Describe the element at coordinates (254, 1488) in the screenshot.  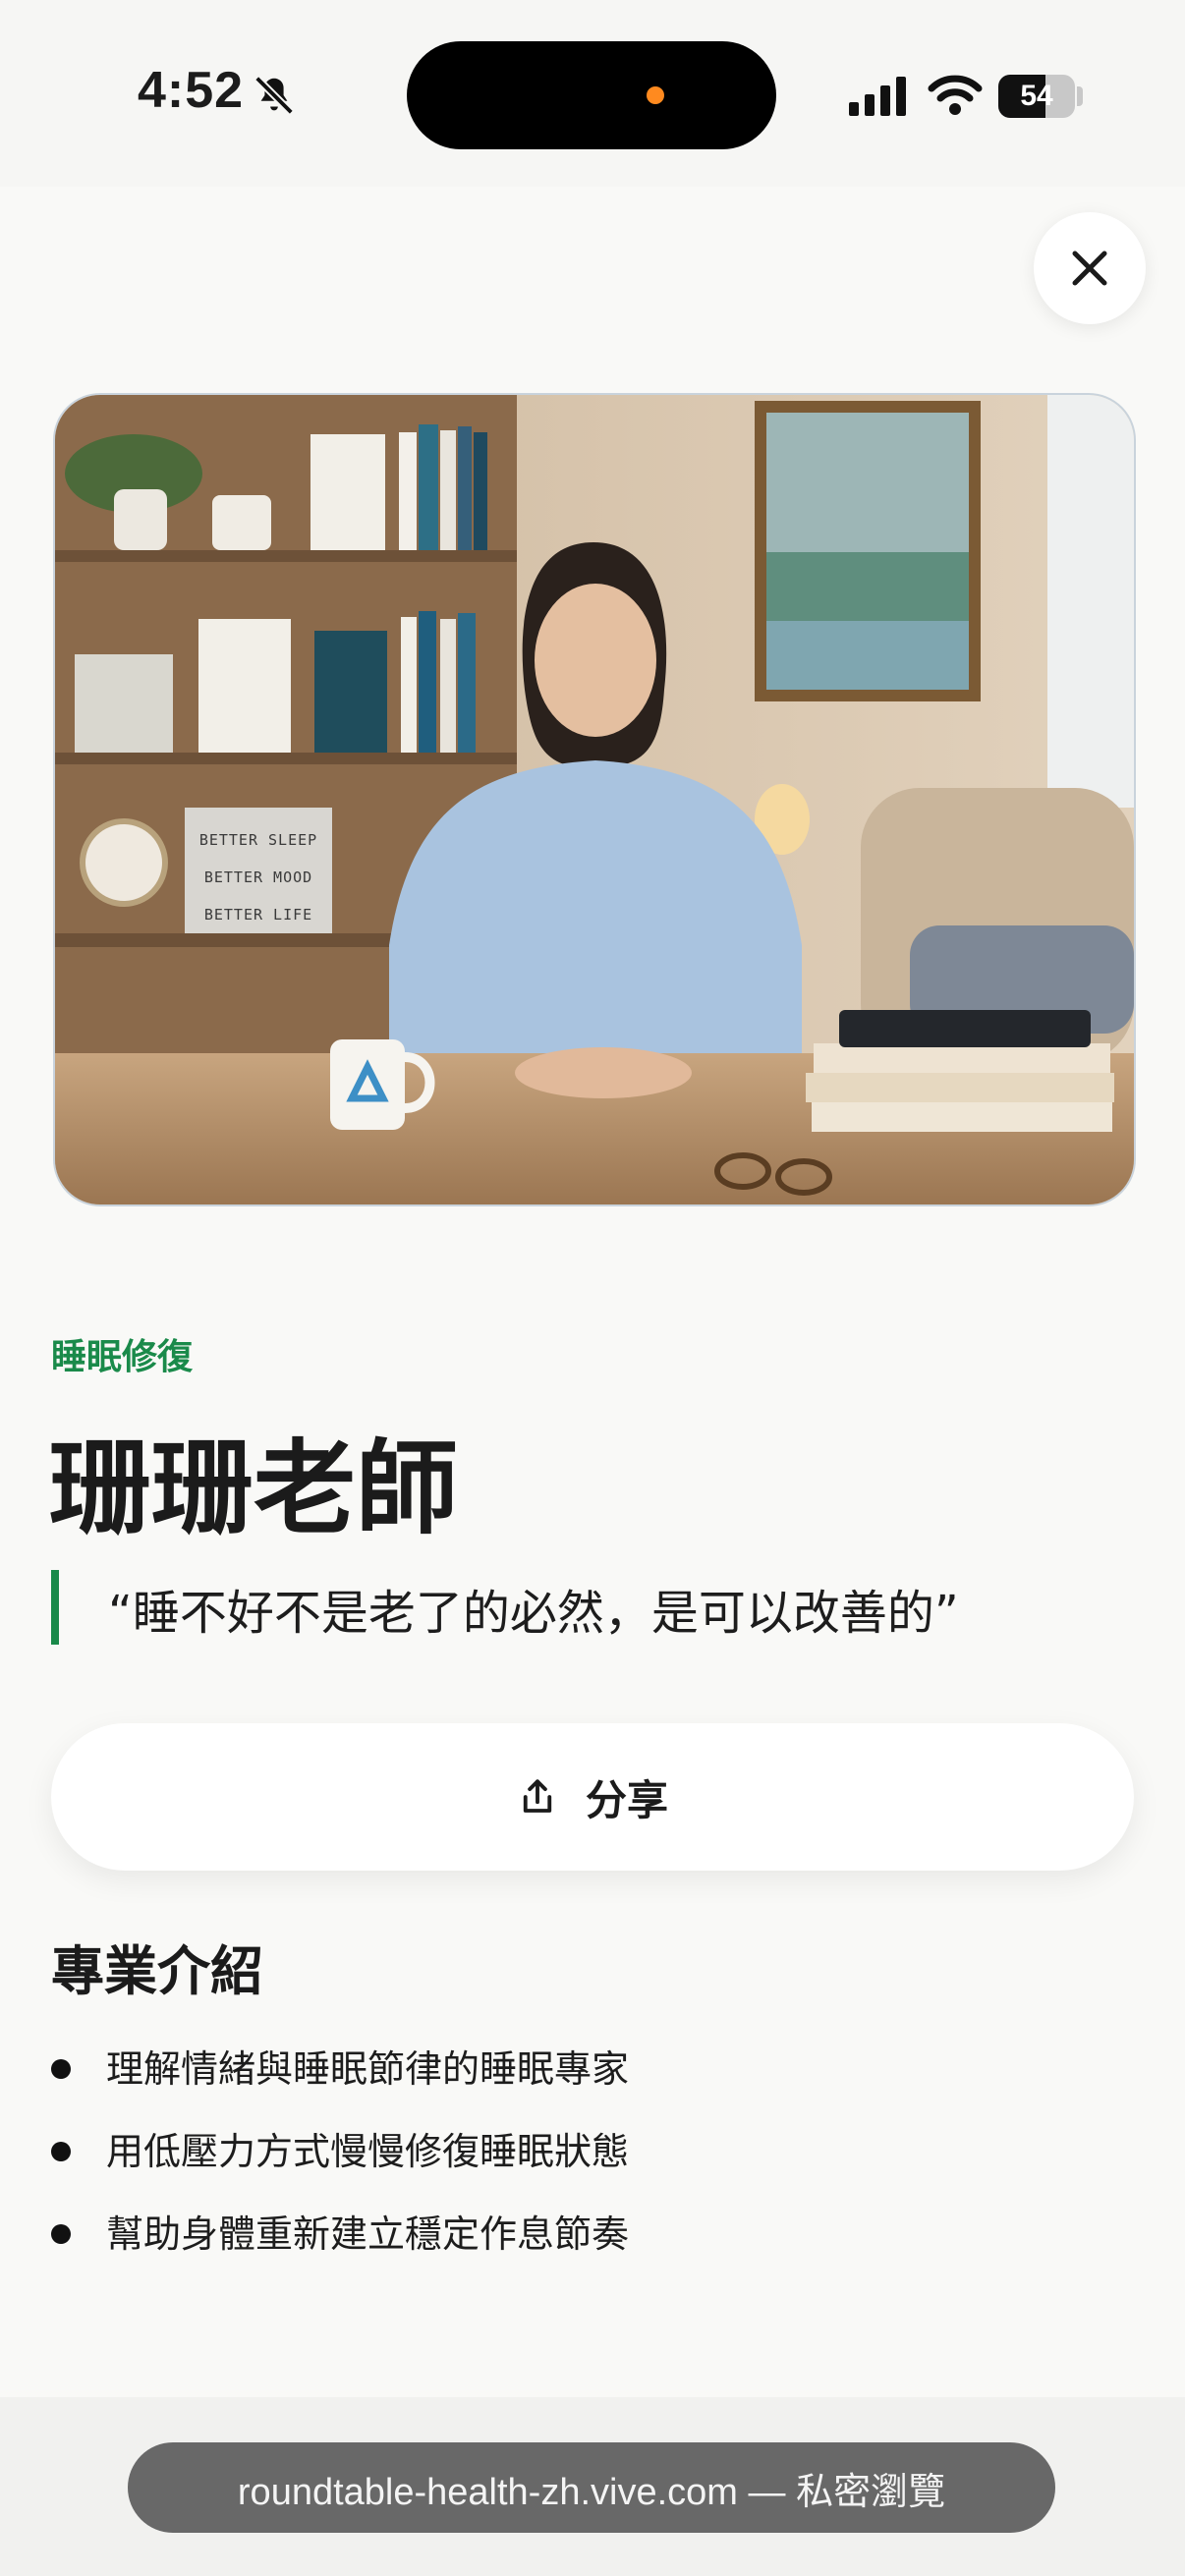
I see `teacher-name: 珊珊老師` at that location.